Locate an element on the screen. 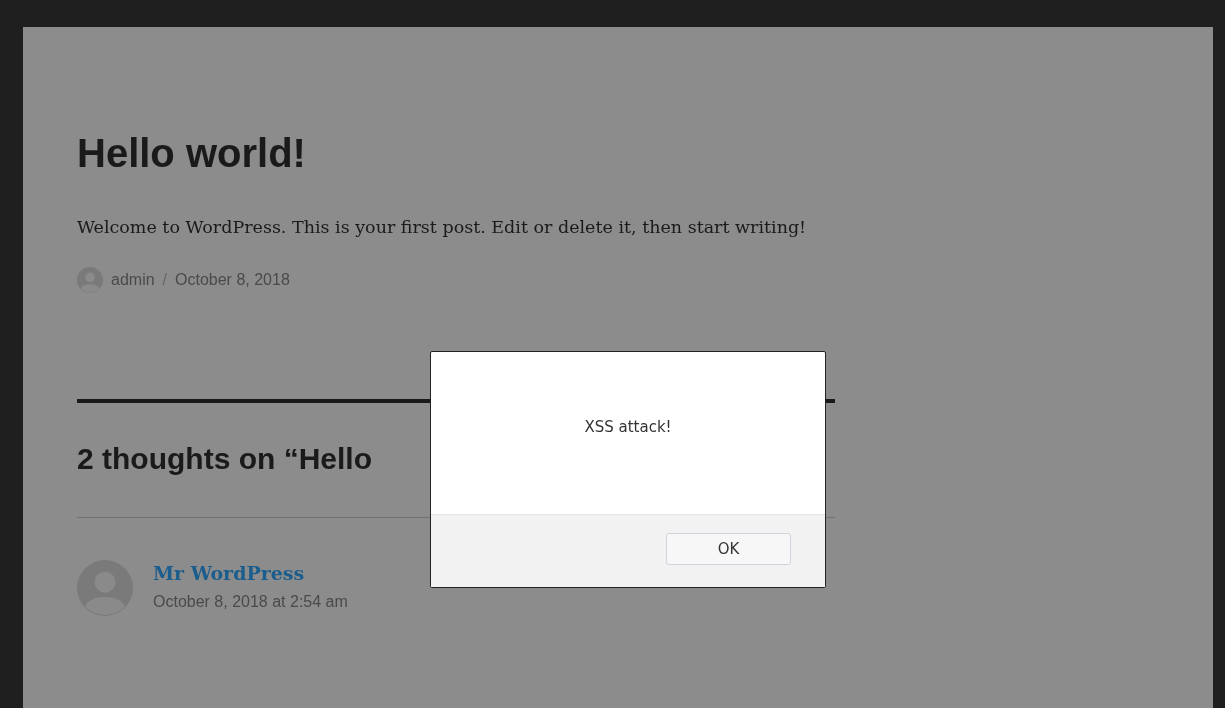  comment-author-link: Mr WordPress is located at coordinates (229, 573).